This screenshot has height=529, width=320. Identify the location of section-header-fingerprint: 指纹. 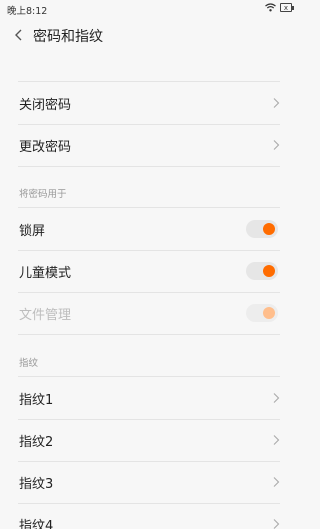
(29, 363).